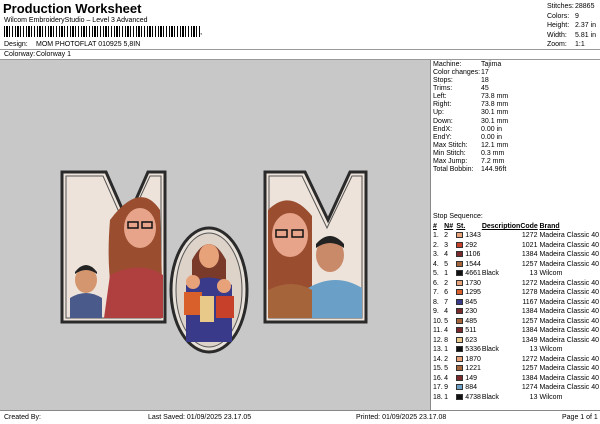 Image resolution: width=600 pixels, height=424 pixels. I want to click on stat-label: Height:, so click(558, 26).